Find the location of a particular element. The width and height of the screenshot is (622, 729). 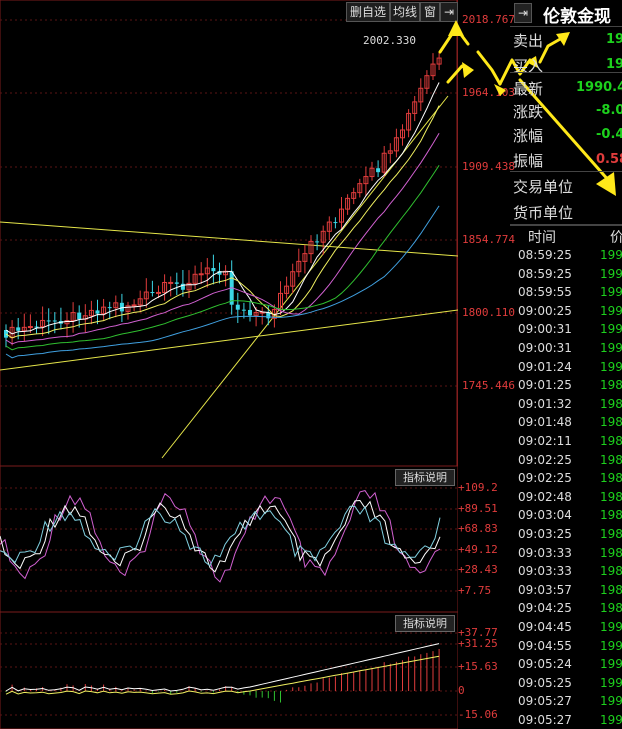

indicator1-axis-label: +49.12 is located at coordinates (478, 549).